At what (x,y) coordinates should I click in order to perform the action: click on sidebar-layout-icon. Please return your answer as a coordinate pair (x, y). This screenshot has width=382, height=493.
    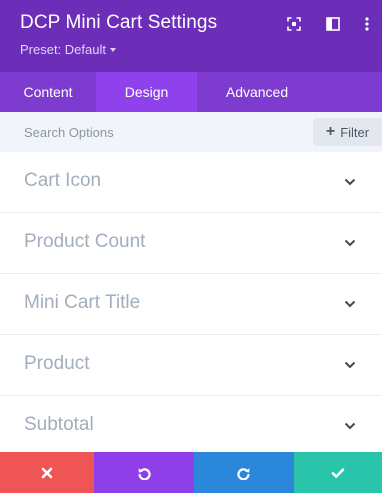
    Looking at the image, I should click on (333, 24).